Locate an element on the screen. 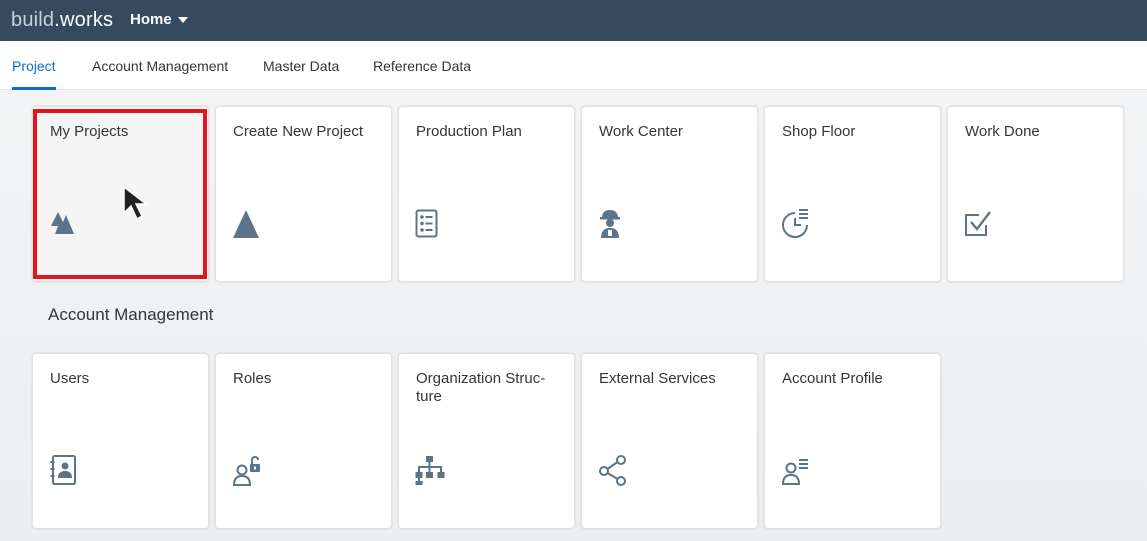 This screenshot has width=1147, height=541. home-menu-label: Home is located at coordinates (151, 19).